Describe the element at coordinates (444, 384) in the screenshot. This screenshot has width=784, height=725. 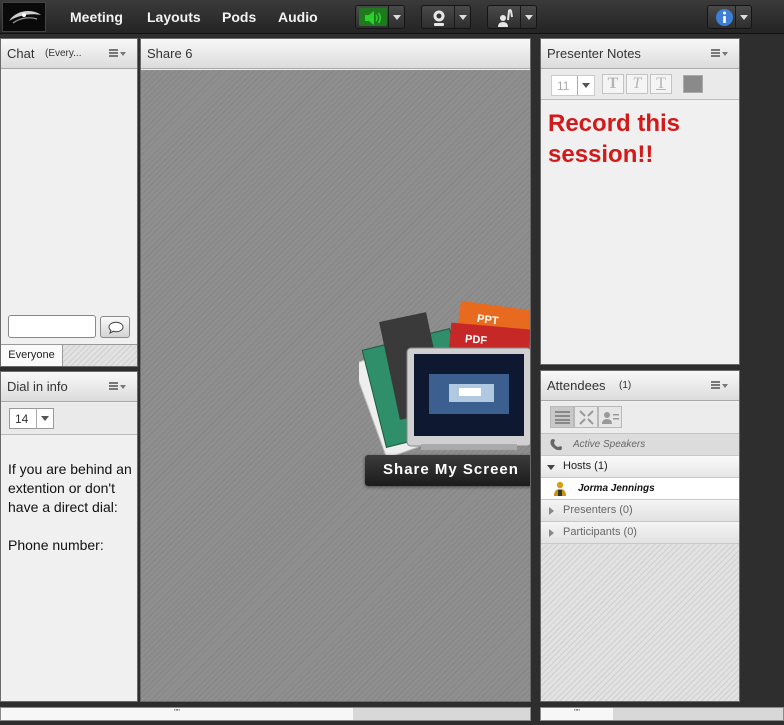
I see `share-documents-icon: PPT PDF` at that location.